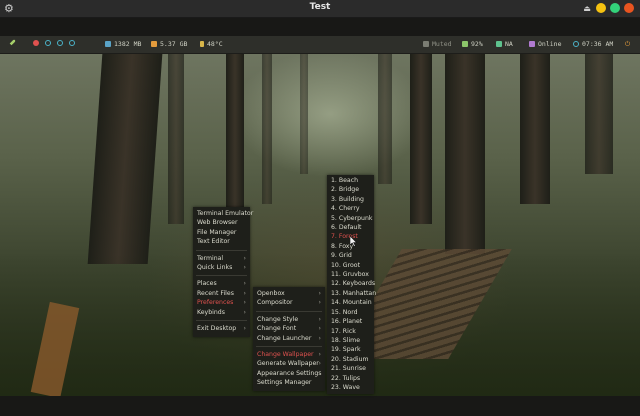  I want to click on menu-item-label: Generate Wallpaper, so click(288, 364).